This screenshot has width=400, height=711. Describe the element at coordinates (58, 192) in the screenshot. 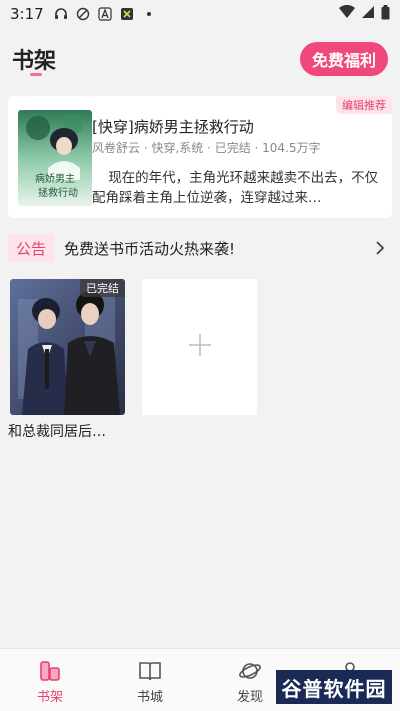

I see `cover-subtitle-text: 拯救行动` at that location.